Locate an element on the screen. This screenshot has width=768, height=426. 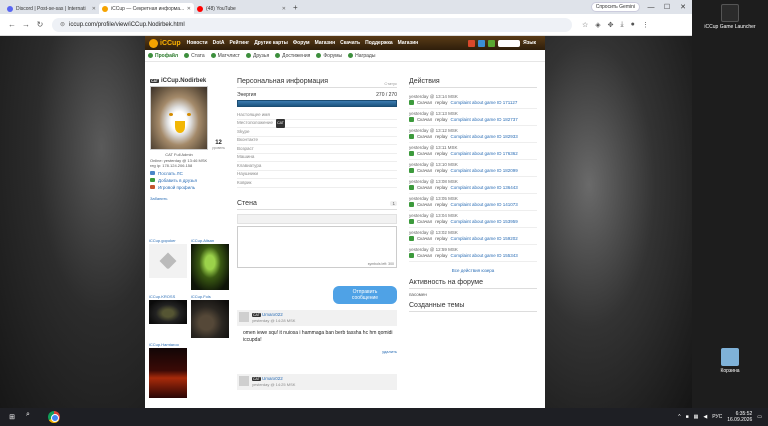
send-message-link: Послать ЛС is located at coordinates (190, 173).